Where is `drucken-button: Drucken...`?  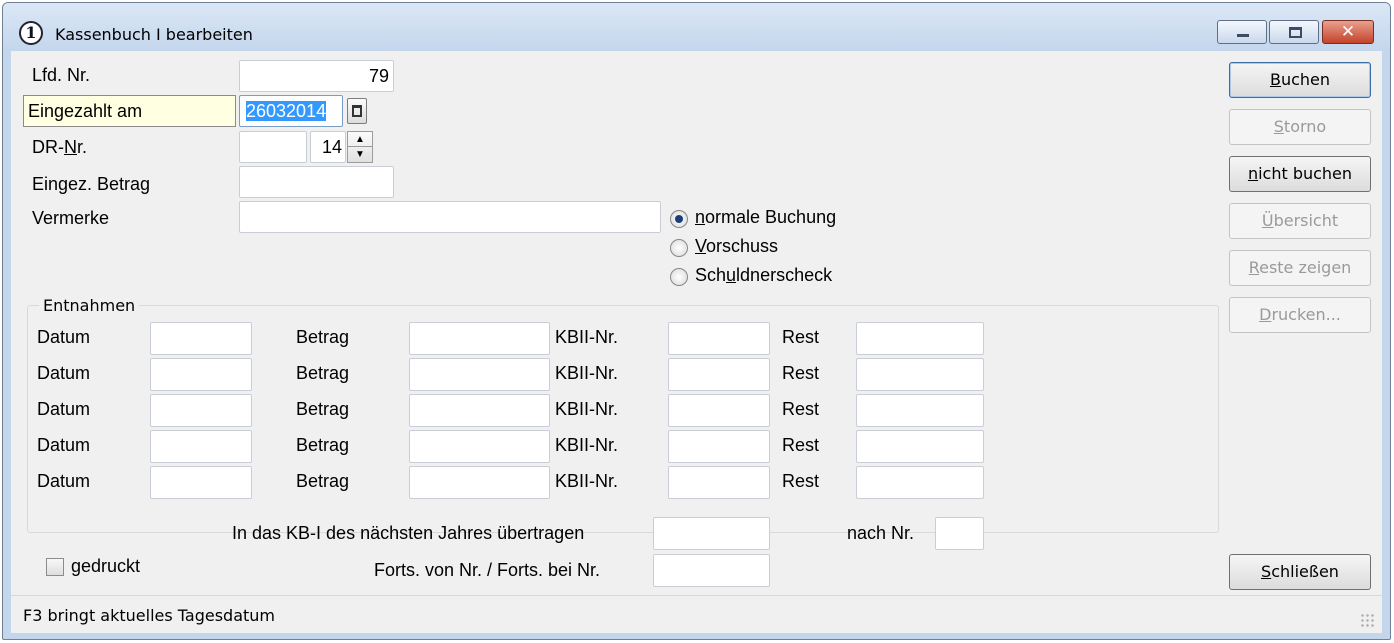 drucken-button: Drucken... is located at coordinates (1300, 315).